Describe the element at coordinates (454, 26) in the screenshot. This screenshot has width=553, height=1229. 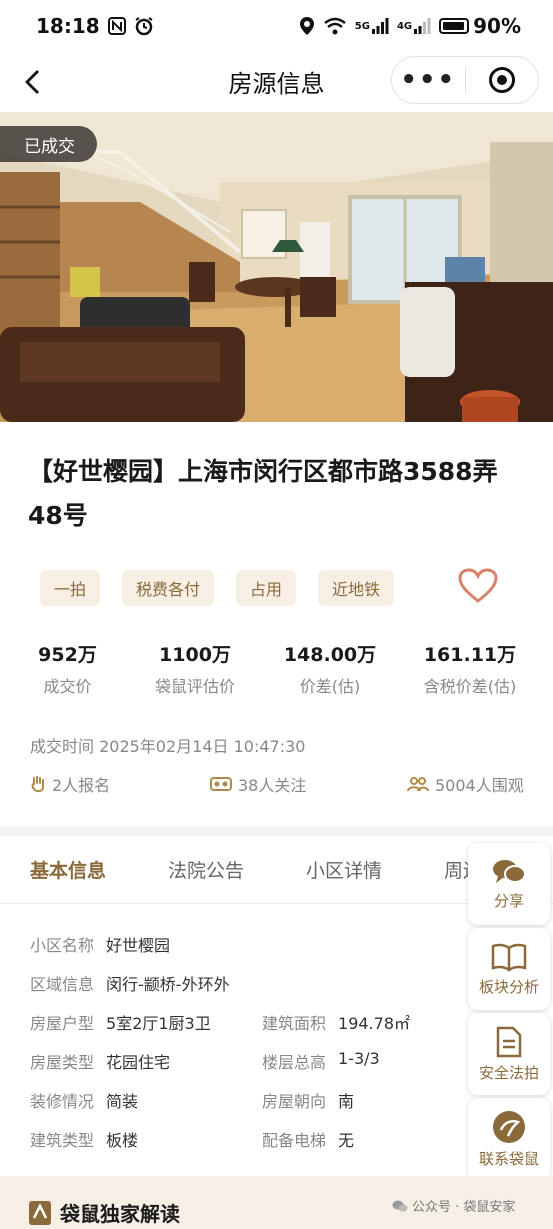
I see `battery-icon` at that location.